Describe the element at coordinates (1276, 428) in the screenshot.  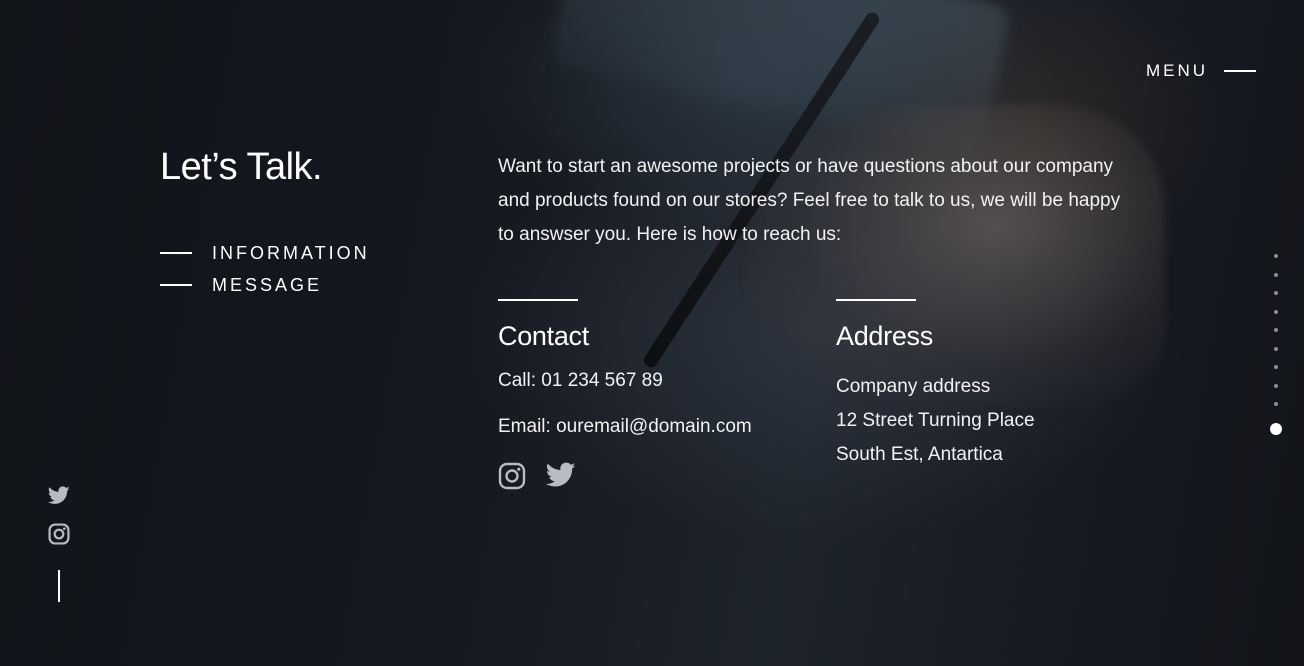
I see `pagination-dot-active` at that location.